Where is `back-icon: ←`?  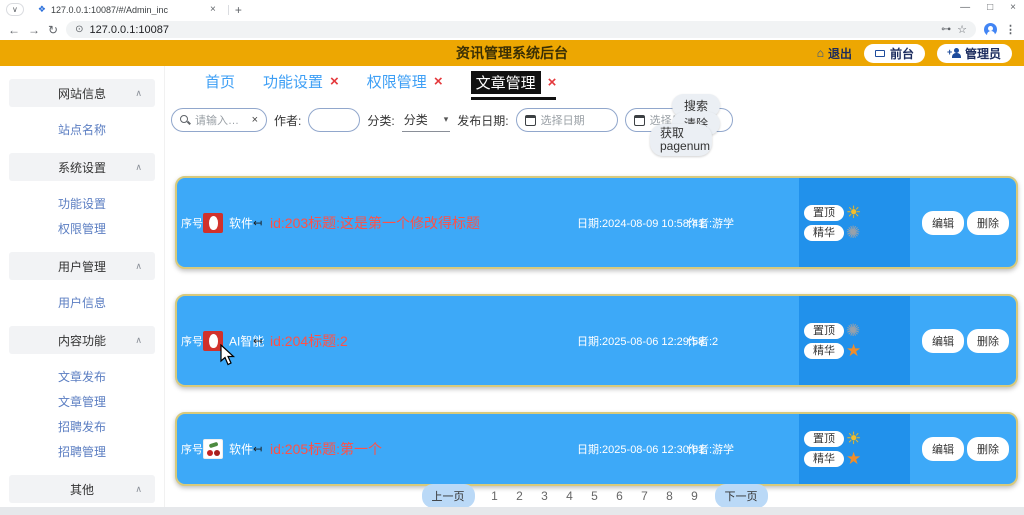 back-icon: ← is located at coordinates (14, 30).